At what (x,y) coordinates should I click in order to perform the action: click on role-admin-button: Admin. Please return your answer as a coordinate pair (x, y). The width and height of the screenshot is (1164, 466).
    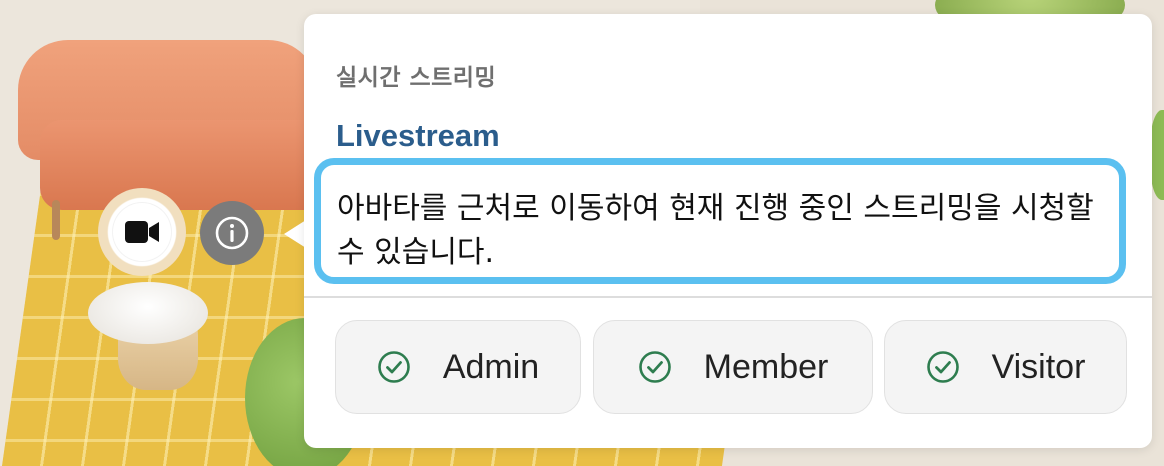
    Looking at the image, I should click on (458, 367).